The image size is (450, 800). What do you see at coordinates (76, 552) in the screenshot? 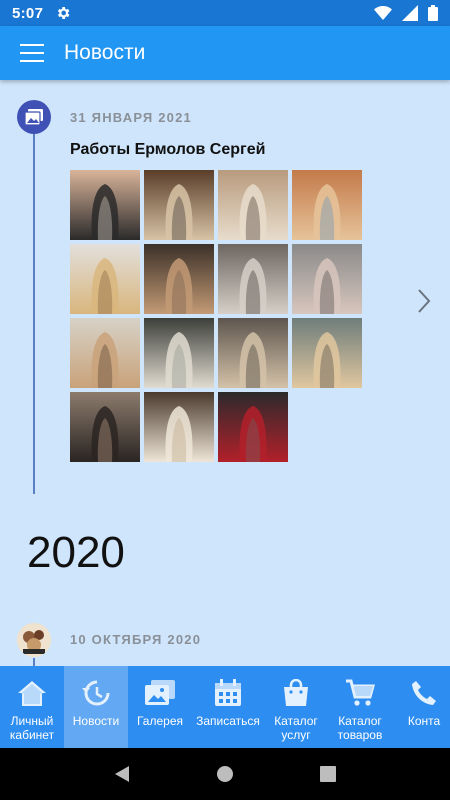
I see `year-heading: 2020` at bounding box center [76, 552].